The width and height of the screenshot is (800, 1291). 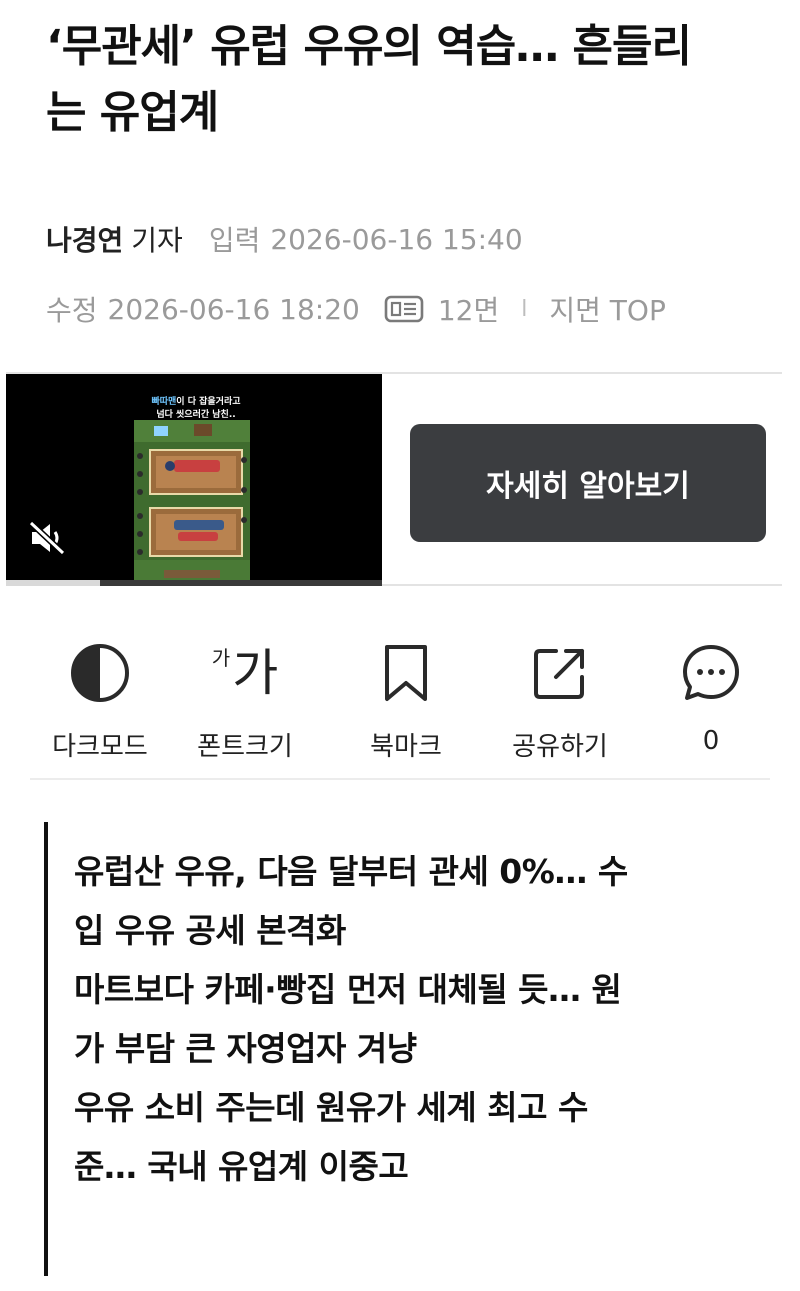 What do you see at coordinates (164, 402) in the screenshot?
I see `video-caption-highlight: 빠따맨` at bounding box center [164, 402].